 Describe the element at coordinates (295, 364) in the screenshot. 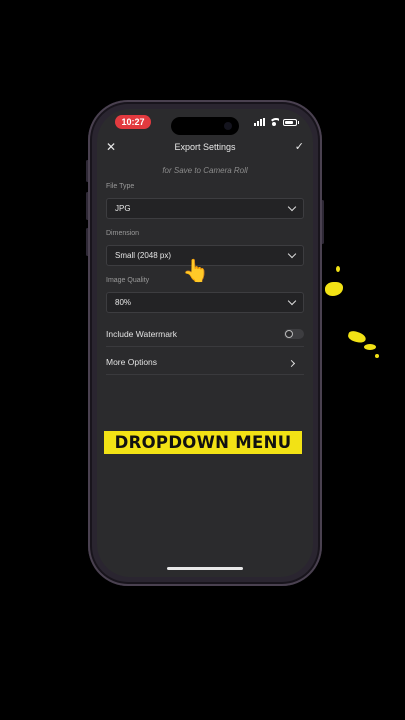

I see `chevron-right-icon` at that location.